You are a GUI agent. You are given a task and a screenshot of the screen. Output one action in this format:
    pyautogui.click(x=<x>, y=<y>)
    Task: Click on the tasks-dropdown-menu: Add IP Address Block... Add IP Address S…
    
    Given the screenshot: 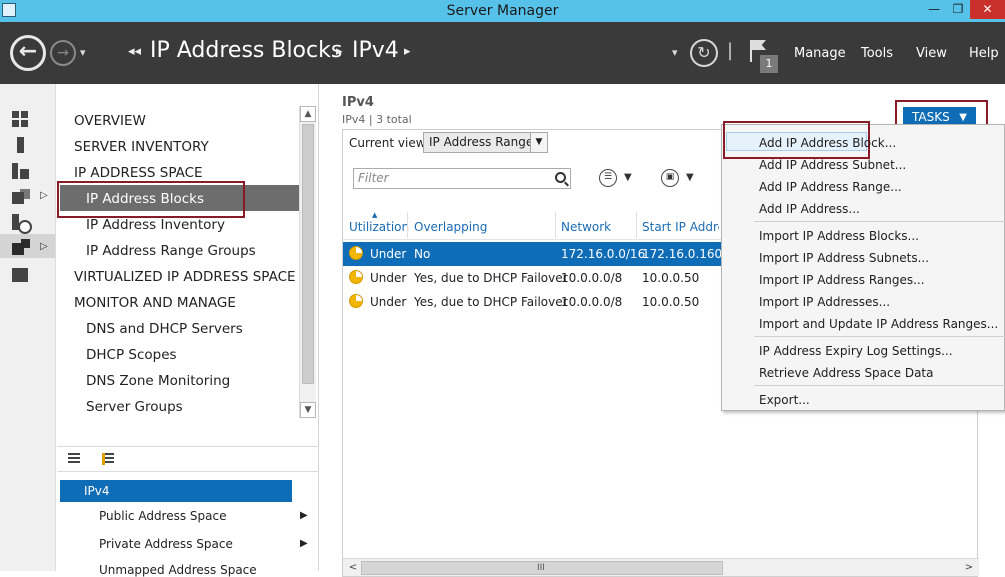 What is the action you would take?
    pyautogui.click(x=863, y=266)
    